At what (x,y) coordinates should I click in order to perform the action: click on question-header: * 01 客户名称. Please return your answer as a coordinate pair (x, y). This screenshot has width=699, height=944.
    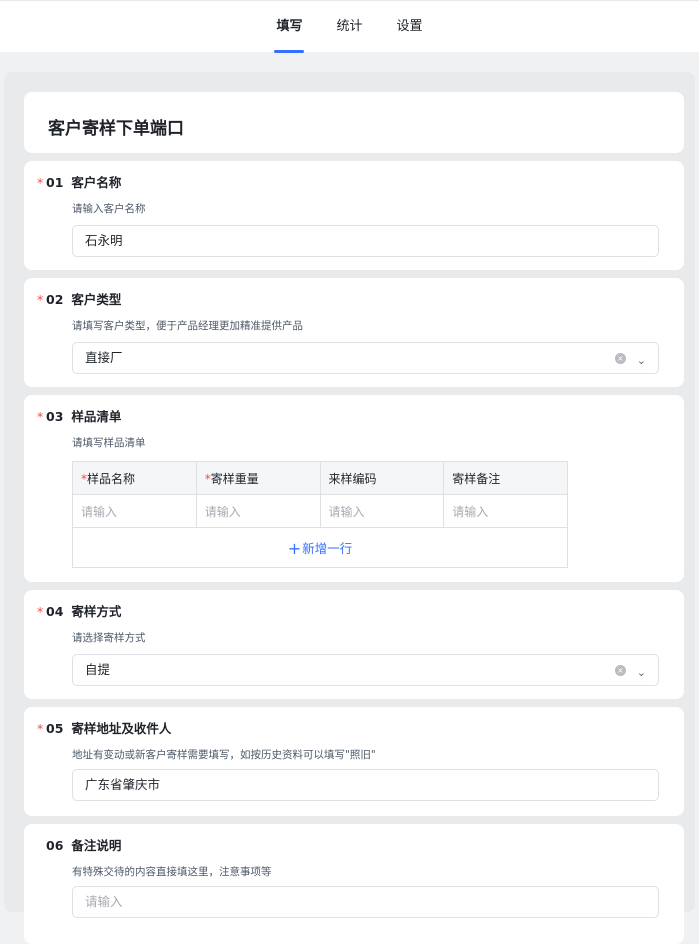
    Looking at the image, I should click on (79, 181).